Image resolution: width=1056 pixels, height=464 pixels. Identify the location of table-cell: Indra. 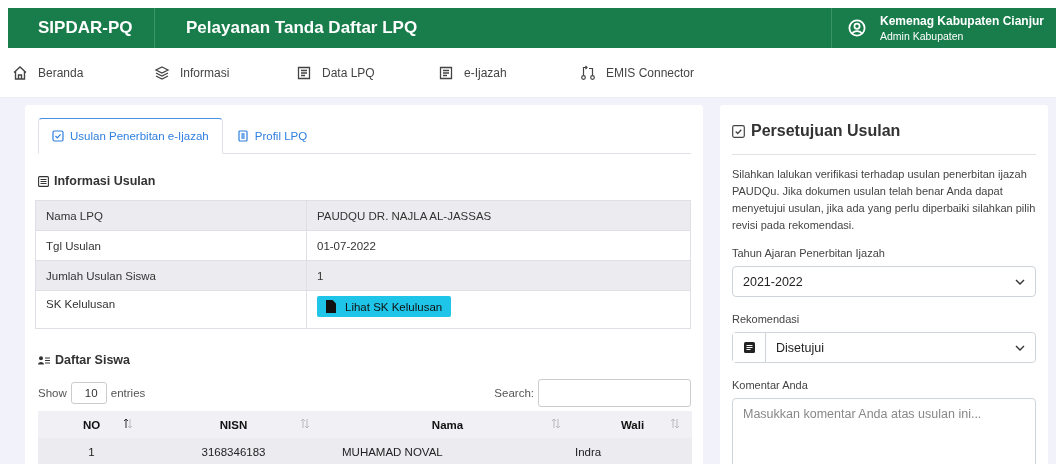
(632, 451).